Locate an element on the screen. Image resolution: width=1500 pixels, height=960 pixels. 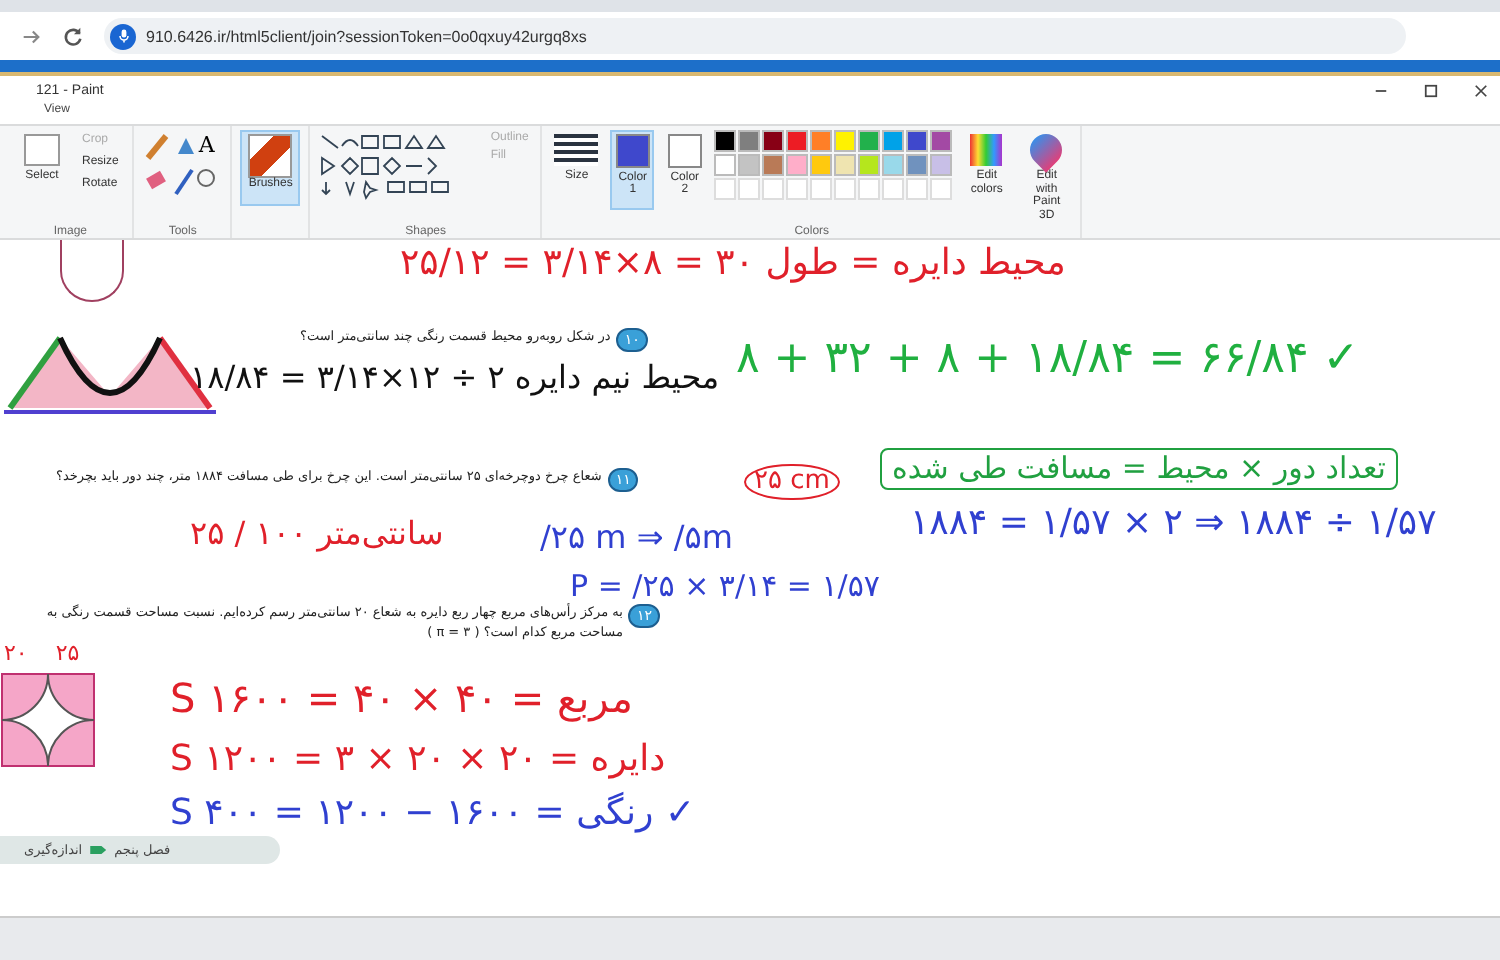
handwritten-note: محیط دایره = طول ۳۰ = ۸×۳/۱۴ = ۲۵/۱۲ is located at coordinates (733, 264).